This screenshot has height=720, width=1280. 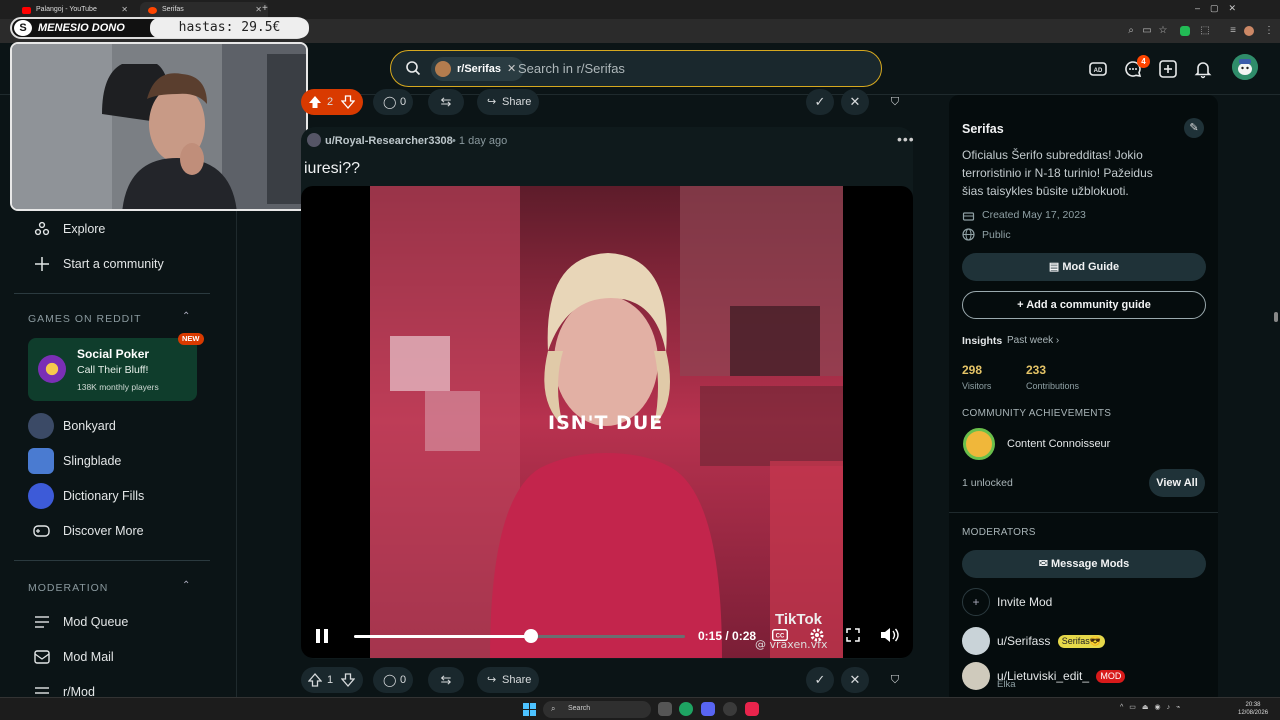 What do you see at coordinates (81, 622) in the screenshot?
I see `nav-mod-queue: Mod Queue` at bounding box center [81, 622].